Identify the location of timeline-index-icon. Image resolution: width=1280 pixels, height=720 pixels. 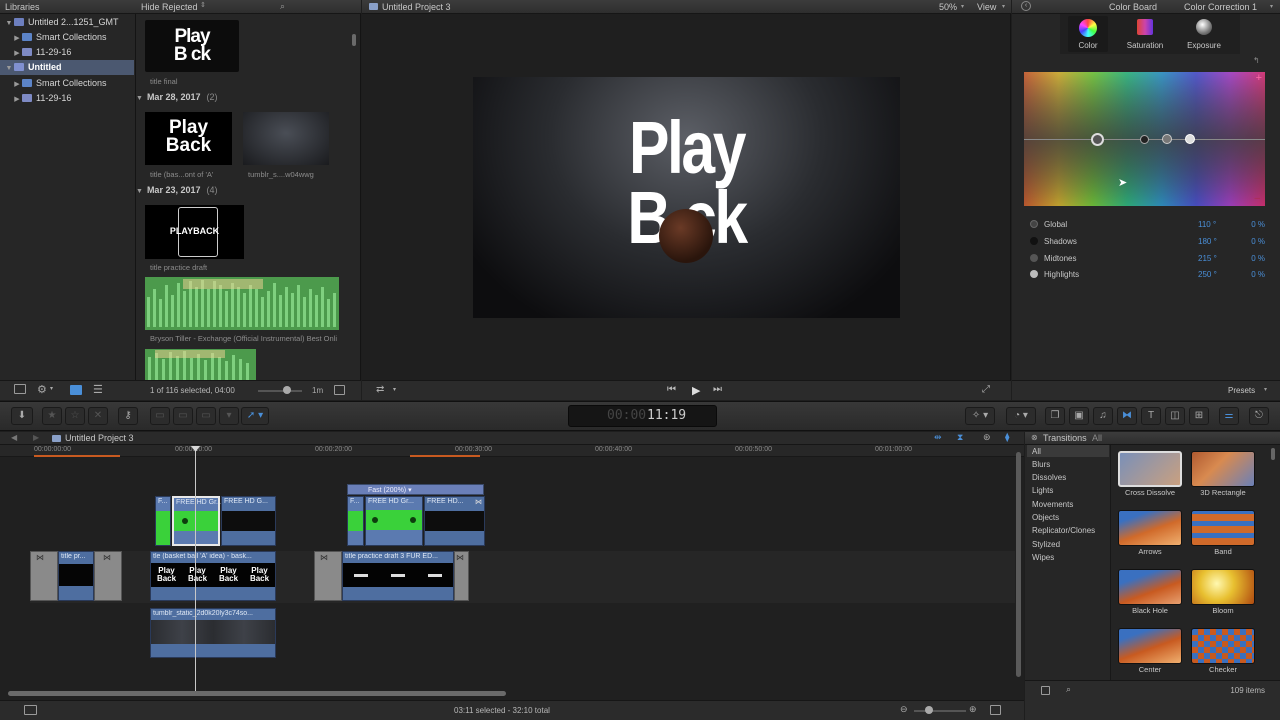
(30, 710).